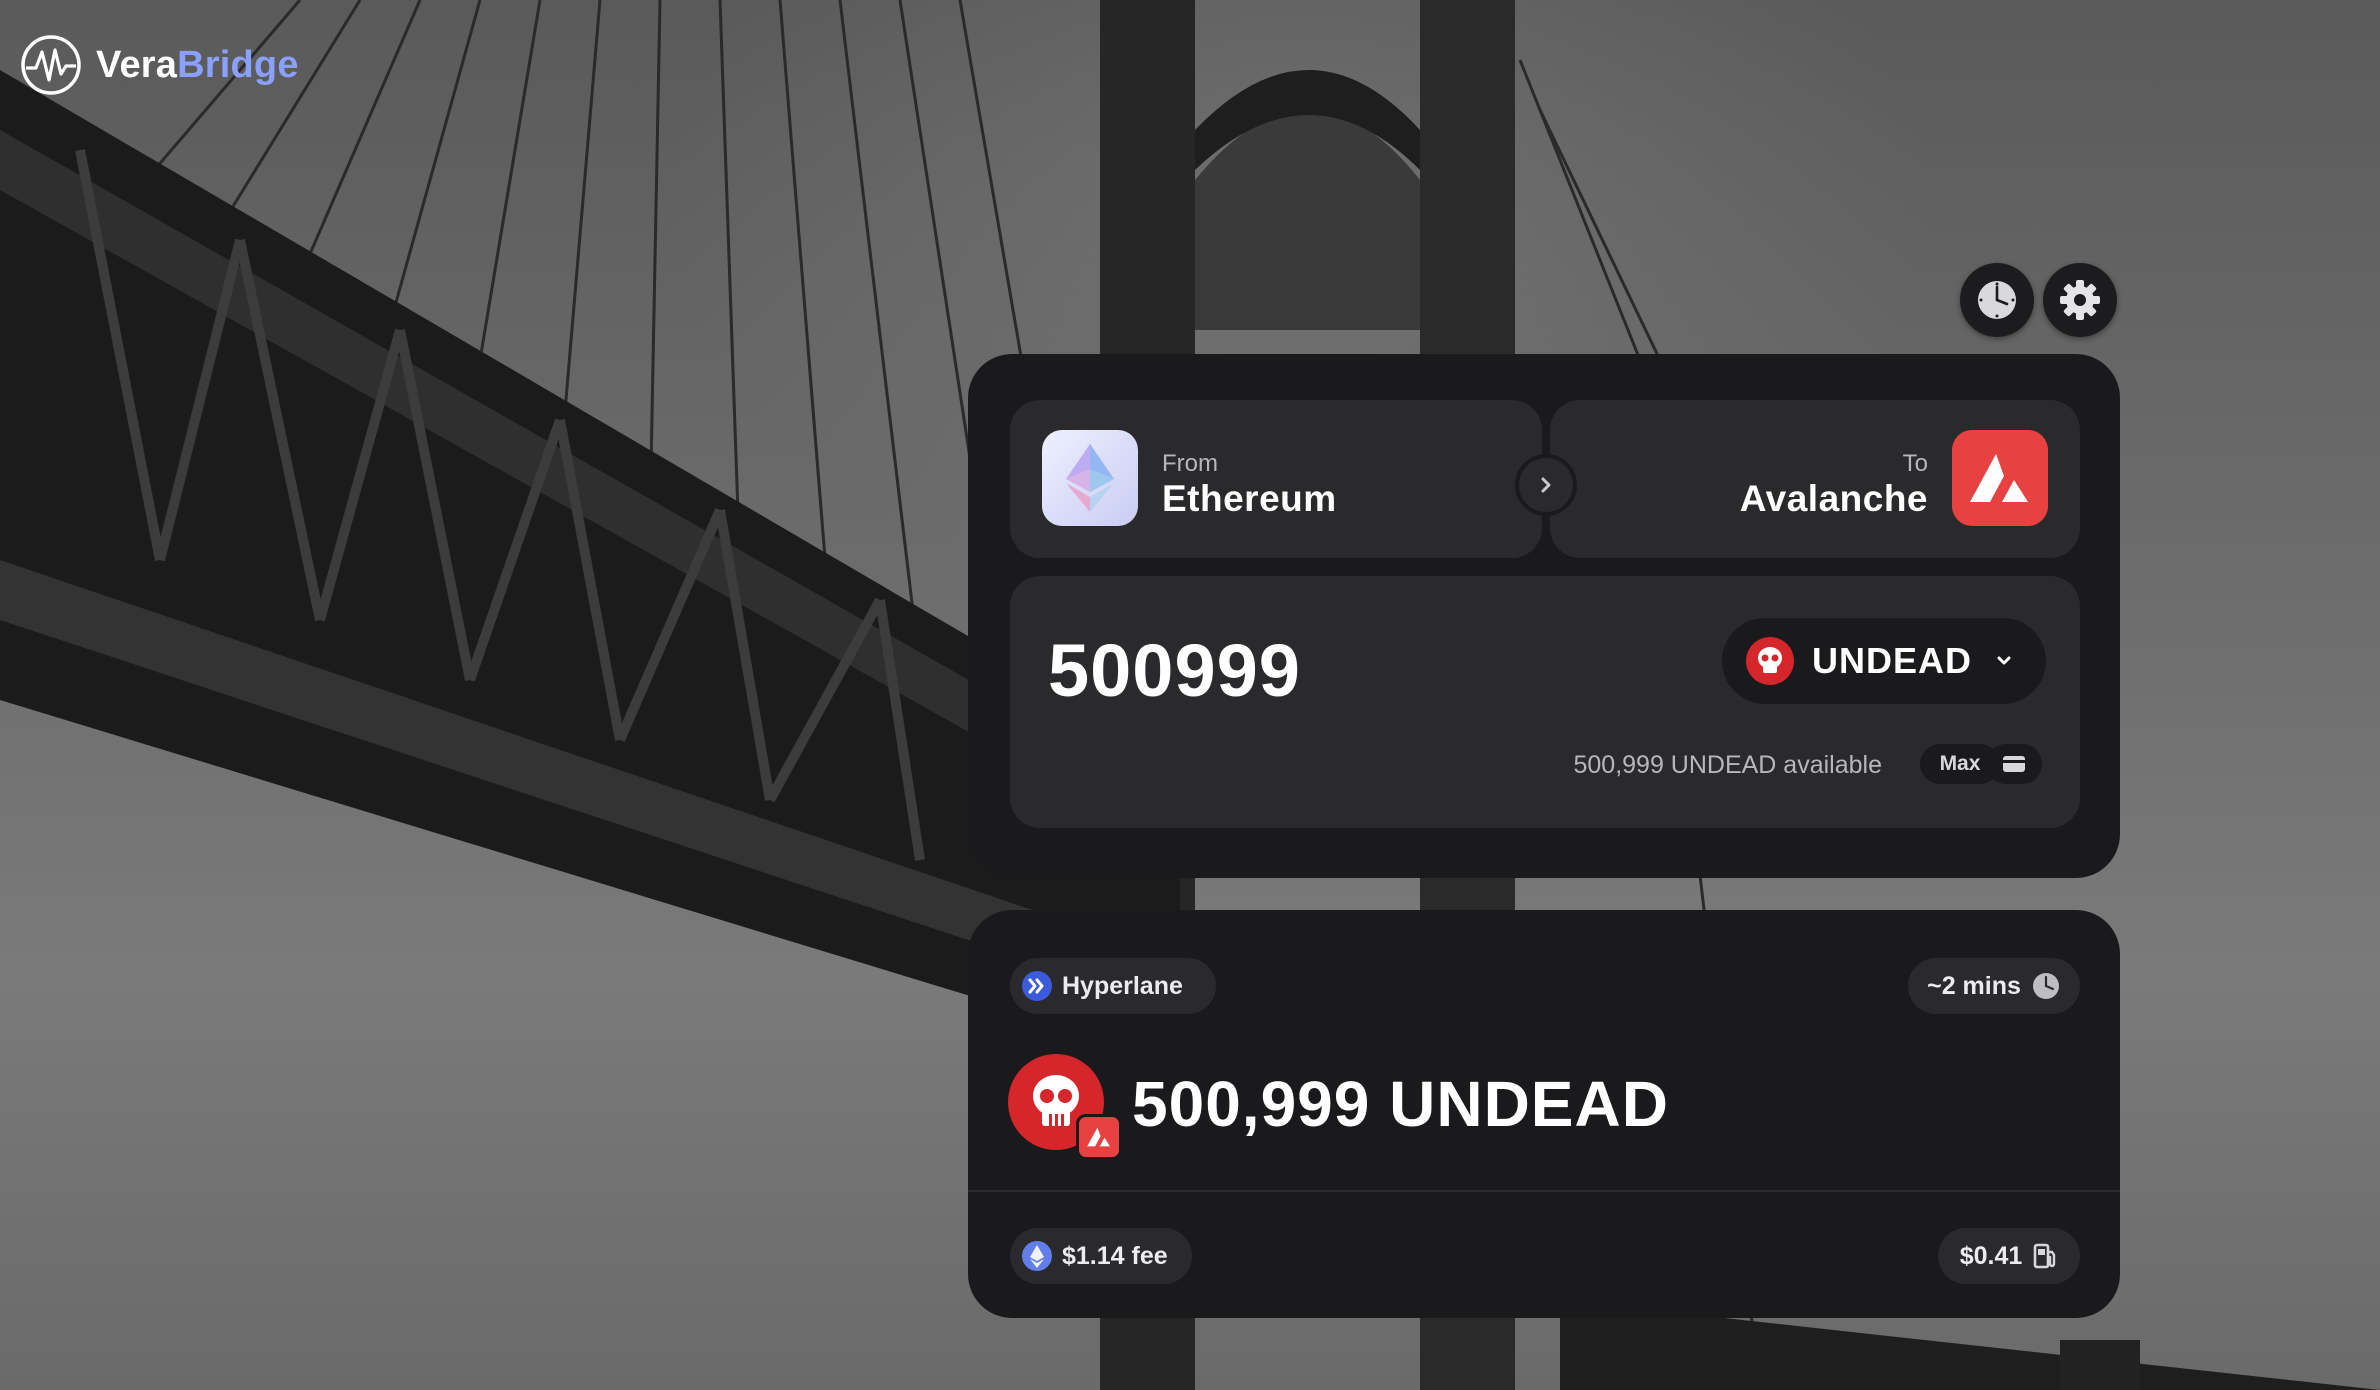  Describe the element at coordinates (2000, 478) in the screenshot. I see `avalanche-icon` at that location.